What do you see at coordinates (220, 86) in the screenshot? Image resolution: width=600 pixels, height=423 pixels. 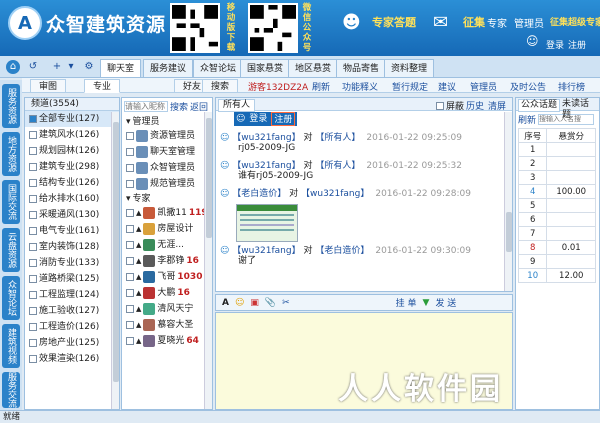 I see `subtab-search: 搜索` at bounding box center [220, 86].